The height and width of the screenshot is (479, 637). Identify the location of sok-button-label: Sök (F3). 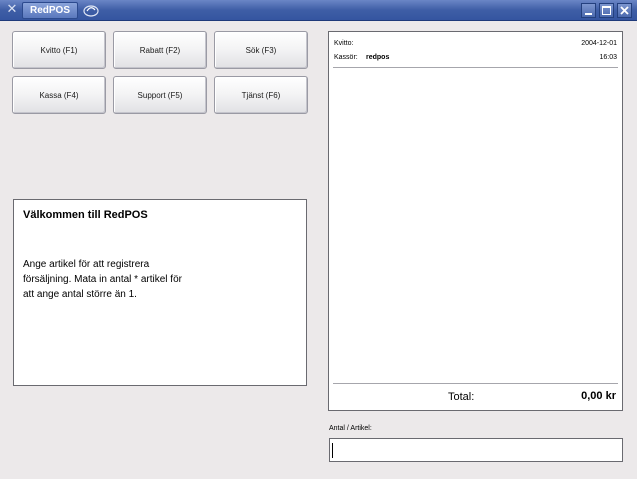
(261, 50).